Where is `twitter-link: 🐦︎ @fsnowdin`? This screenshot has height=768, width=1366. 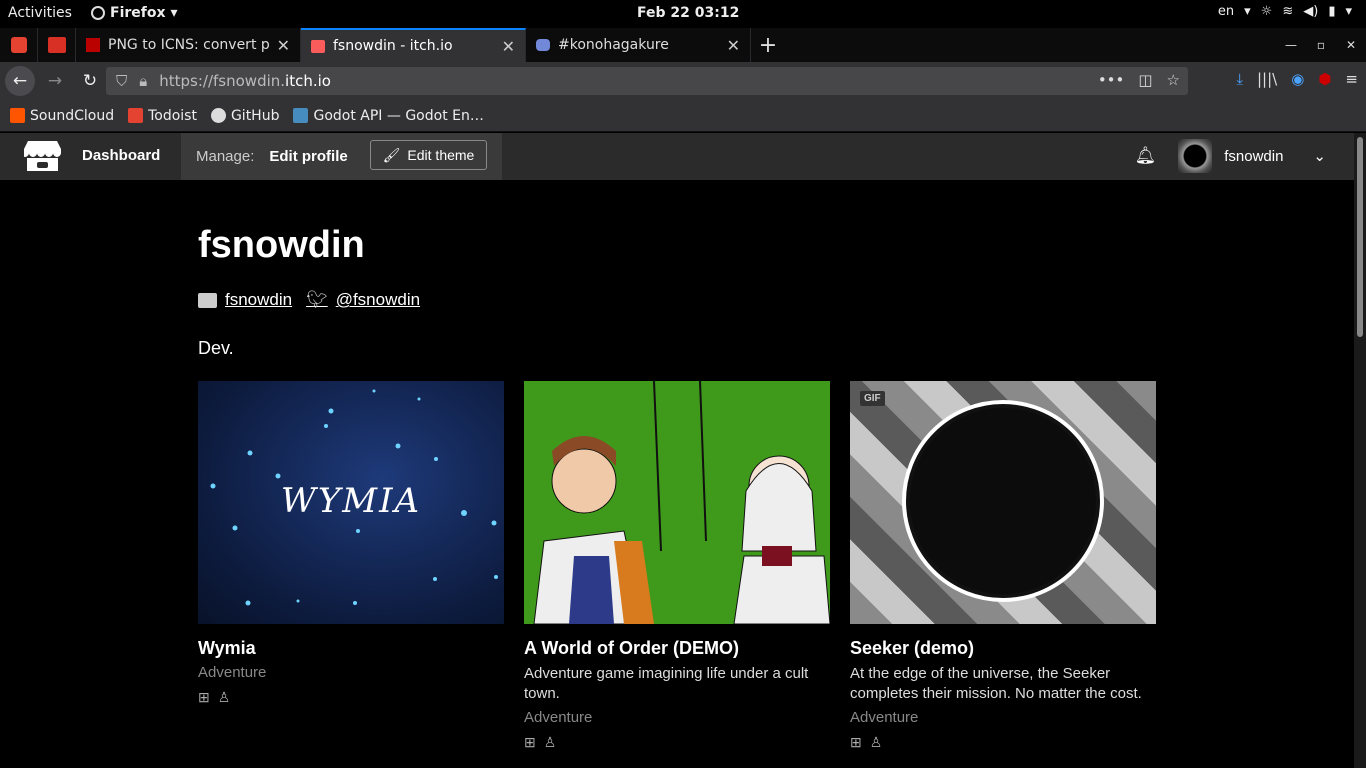 twitter-link: 🐦︎ @fsnowdin is located at coordinates (363, 300).